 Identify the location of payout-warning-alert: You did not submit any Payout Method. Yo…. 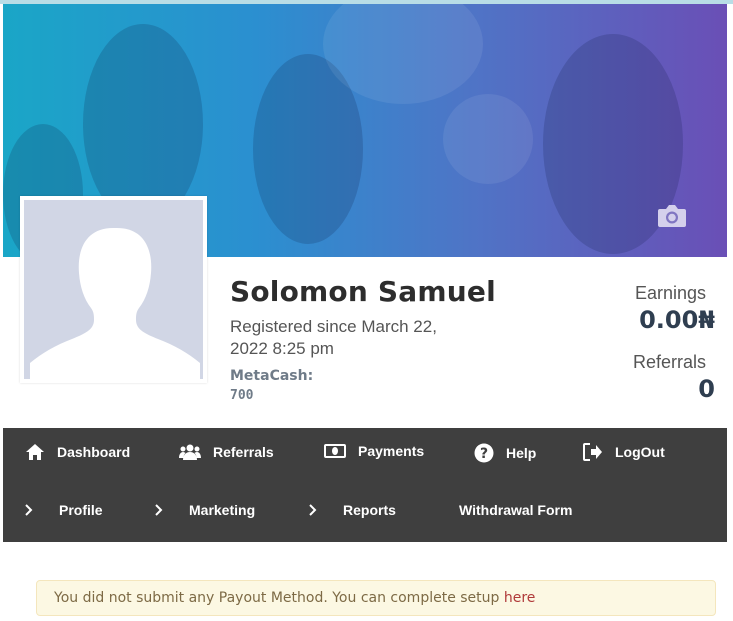
(376, 598).